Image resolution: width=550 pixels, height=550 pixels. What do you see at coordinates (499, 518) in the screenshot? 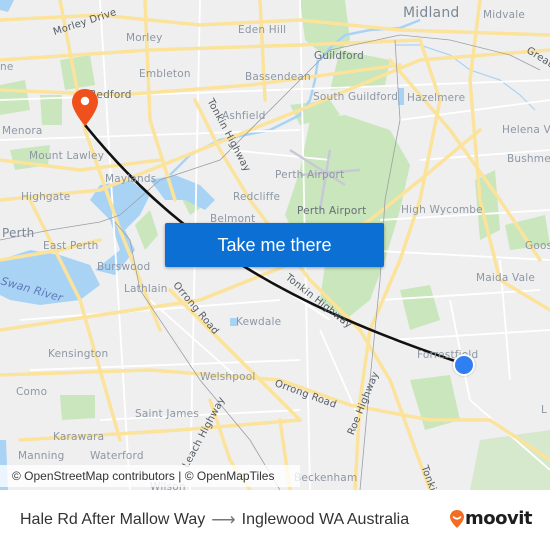
I see `brand-name: moovit` at bounding box center [499, 518].